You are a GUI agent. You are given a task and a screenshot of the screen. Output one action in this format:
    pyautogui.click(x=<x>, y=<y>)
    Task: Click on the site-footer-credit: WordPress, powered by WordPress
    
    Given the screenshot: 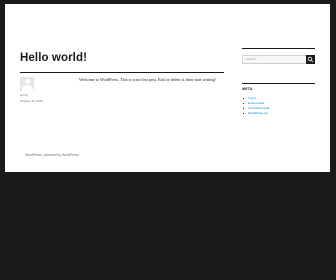 What is the action you would take?
    pyautogui.click(x=52, y=155)
    